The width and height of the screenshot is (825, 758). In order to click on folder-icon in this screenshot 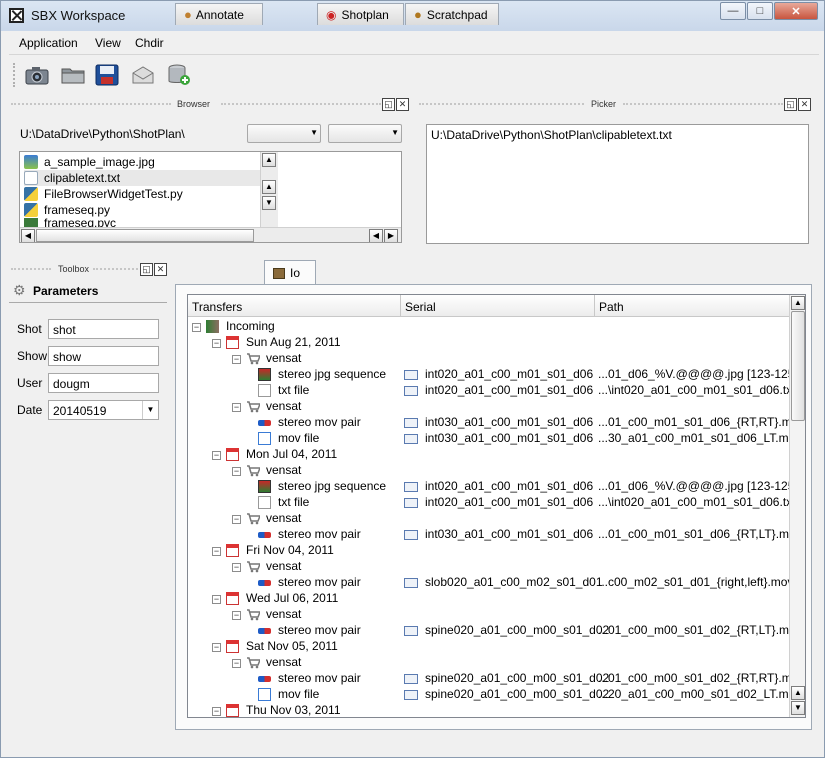, I will do `click(73, 75)`.